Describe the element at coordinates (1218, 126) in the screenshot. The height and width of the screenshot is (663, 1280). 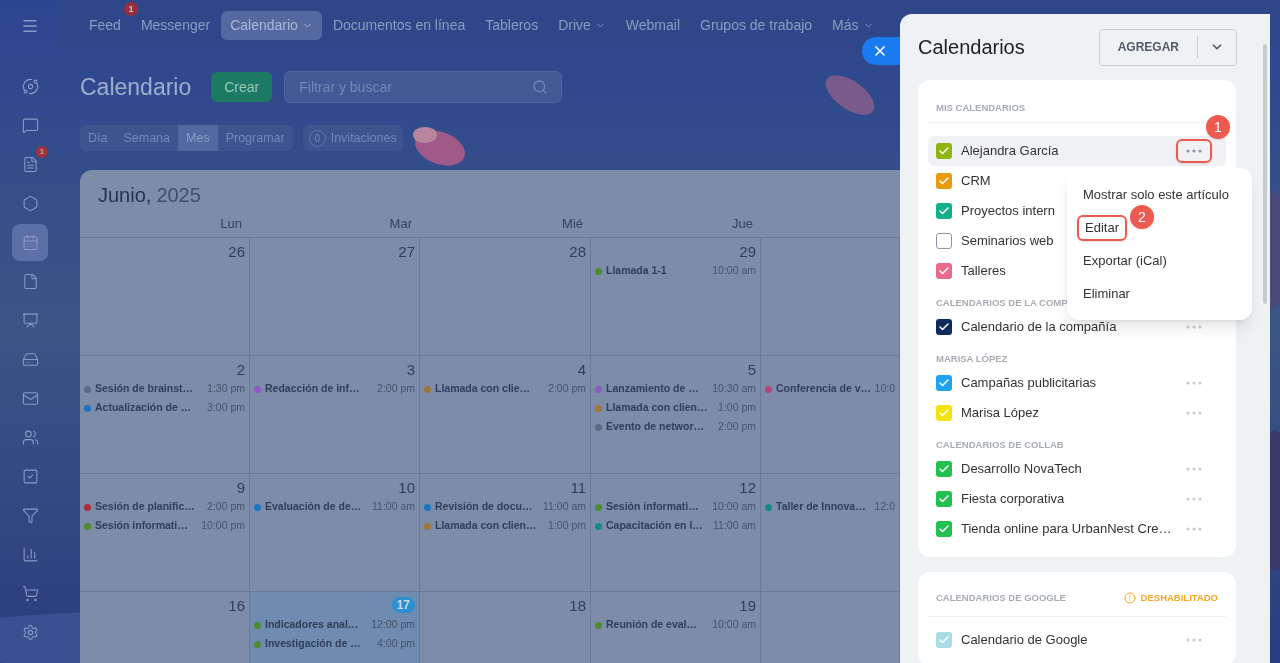
I see `callout-number: 1` at that location.